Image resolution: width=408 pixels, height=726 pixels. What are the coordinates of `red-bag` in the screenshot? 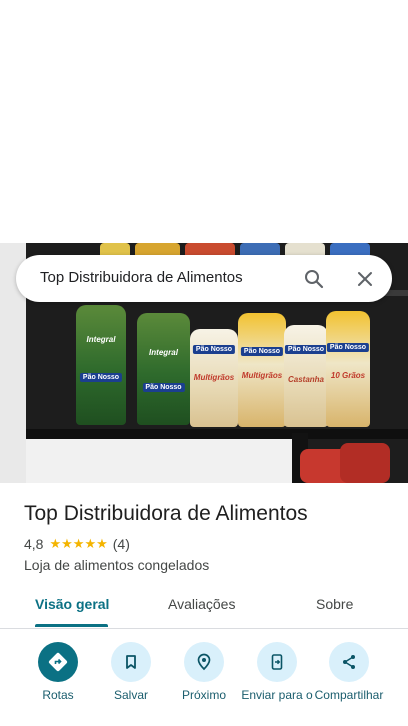 It's located at (365, 463).